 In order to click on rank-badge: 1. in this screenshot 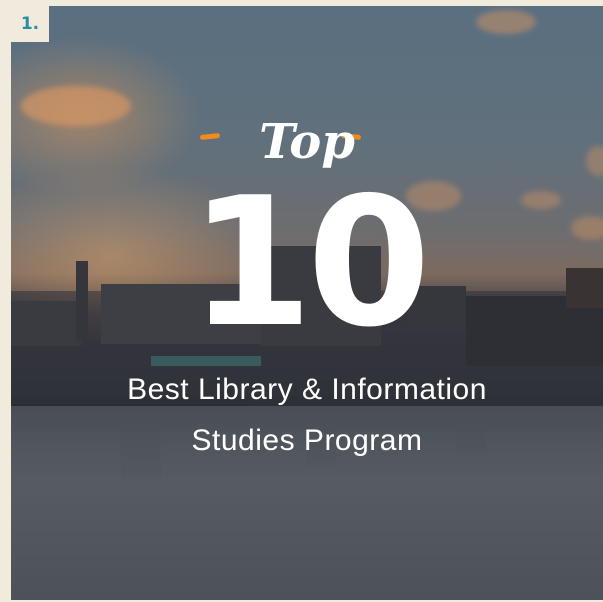, I will do `click(30, 24)`.